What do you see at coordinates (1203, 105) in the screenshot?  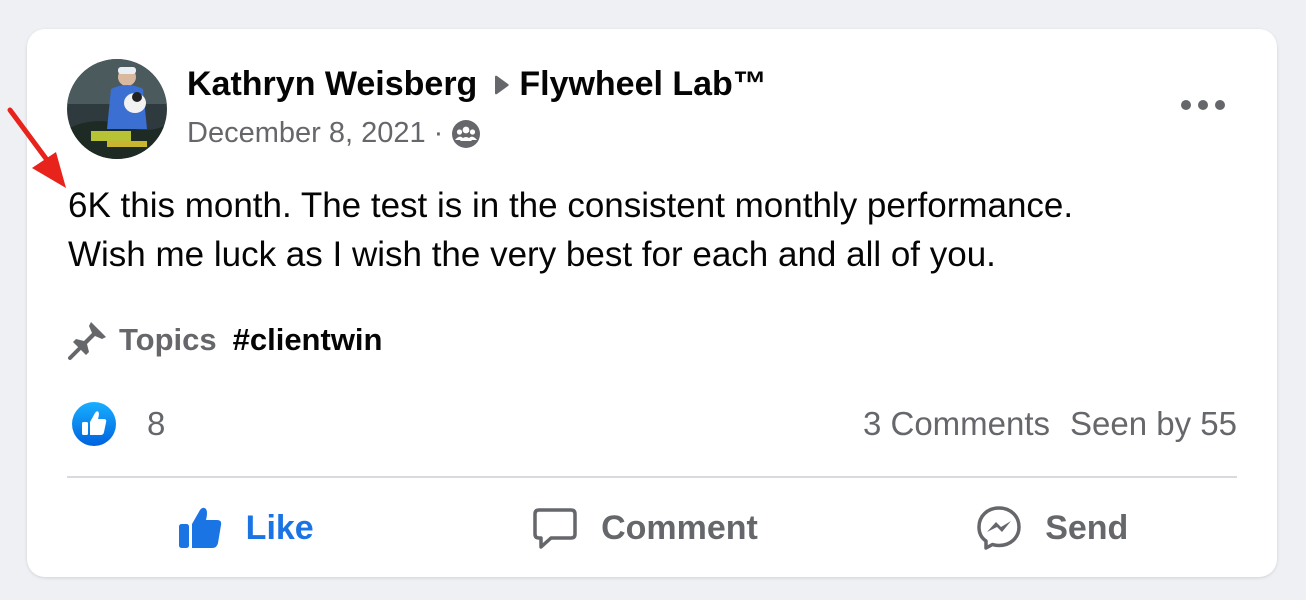 I see `more-options-icon` at bounding box center [1203, 105].